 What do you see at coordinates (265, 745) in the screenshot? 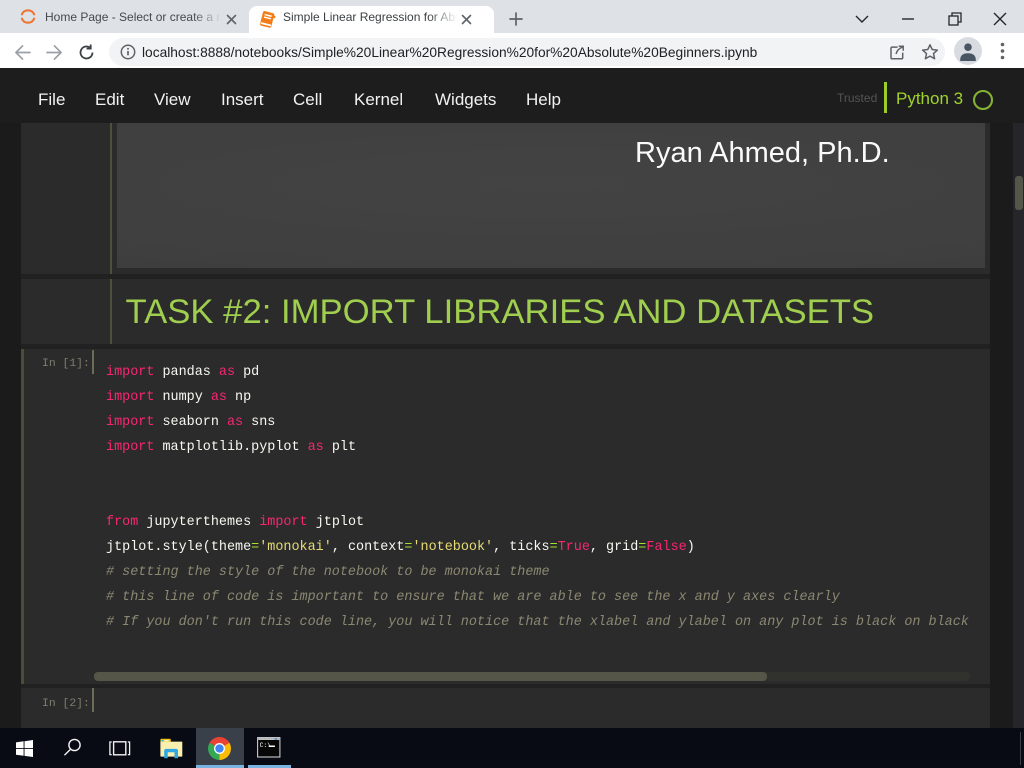
I see `svg-text: C:\` at bounding box center [265, 745].